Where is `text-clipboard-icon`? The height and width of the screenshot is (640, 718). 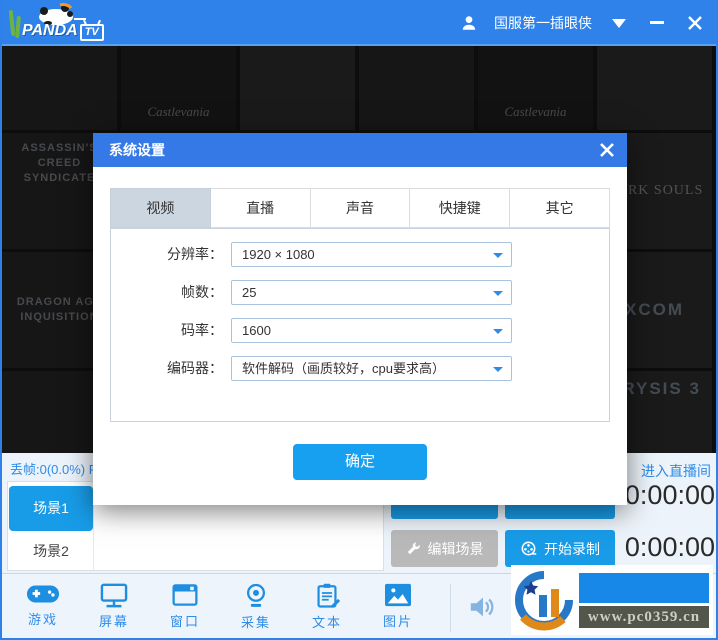
text-clipboard-icon is located at coordinates (328, 595).